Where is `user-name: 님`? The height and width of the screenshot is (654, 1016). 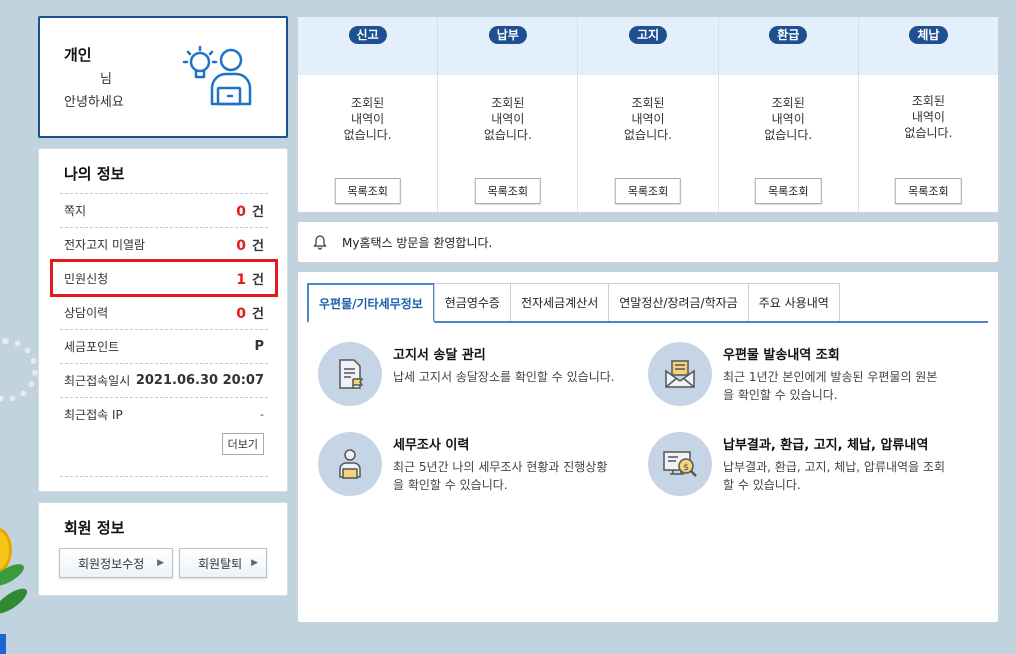 user-name: 님 is located at coordinates (106, 79).